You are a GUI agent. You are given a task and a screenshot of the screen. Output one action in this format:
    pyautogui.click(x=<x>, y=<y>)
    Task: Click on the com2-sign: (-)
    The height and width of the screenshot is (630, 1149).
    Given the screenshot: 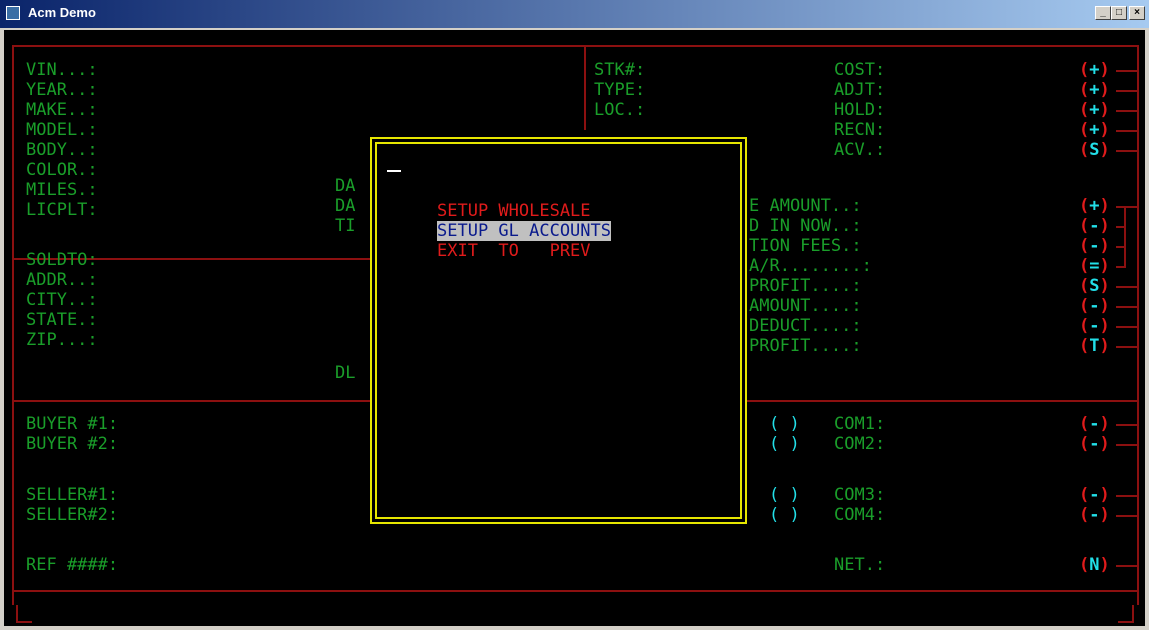 What is the action you would take?
    pyautogui.click(x=1094, y=444)
    